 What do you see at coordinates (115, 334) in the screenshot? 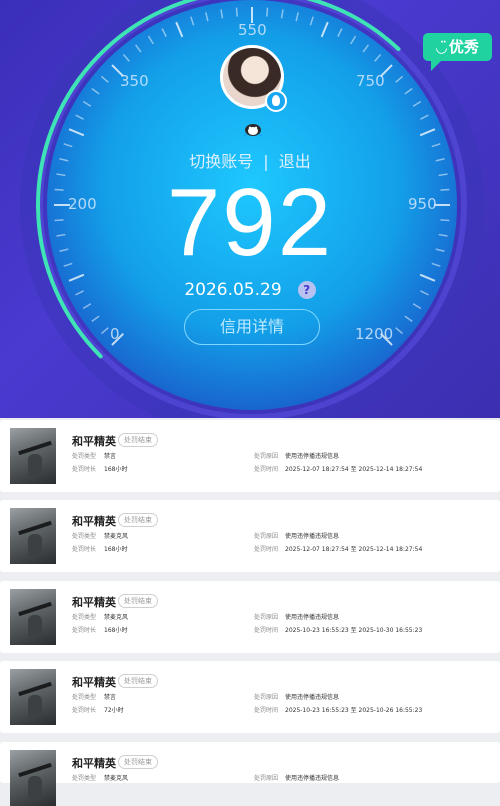
I see `scale-label-0: 0` at bounding box center [115, 334].